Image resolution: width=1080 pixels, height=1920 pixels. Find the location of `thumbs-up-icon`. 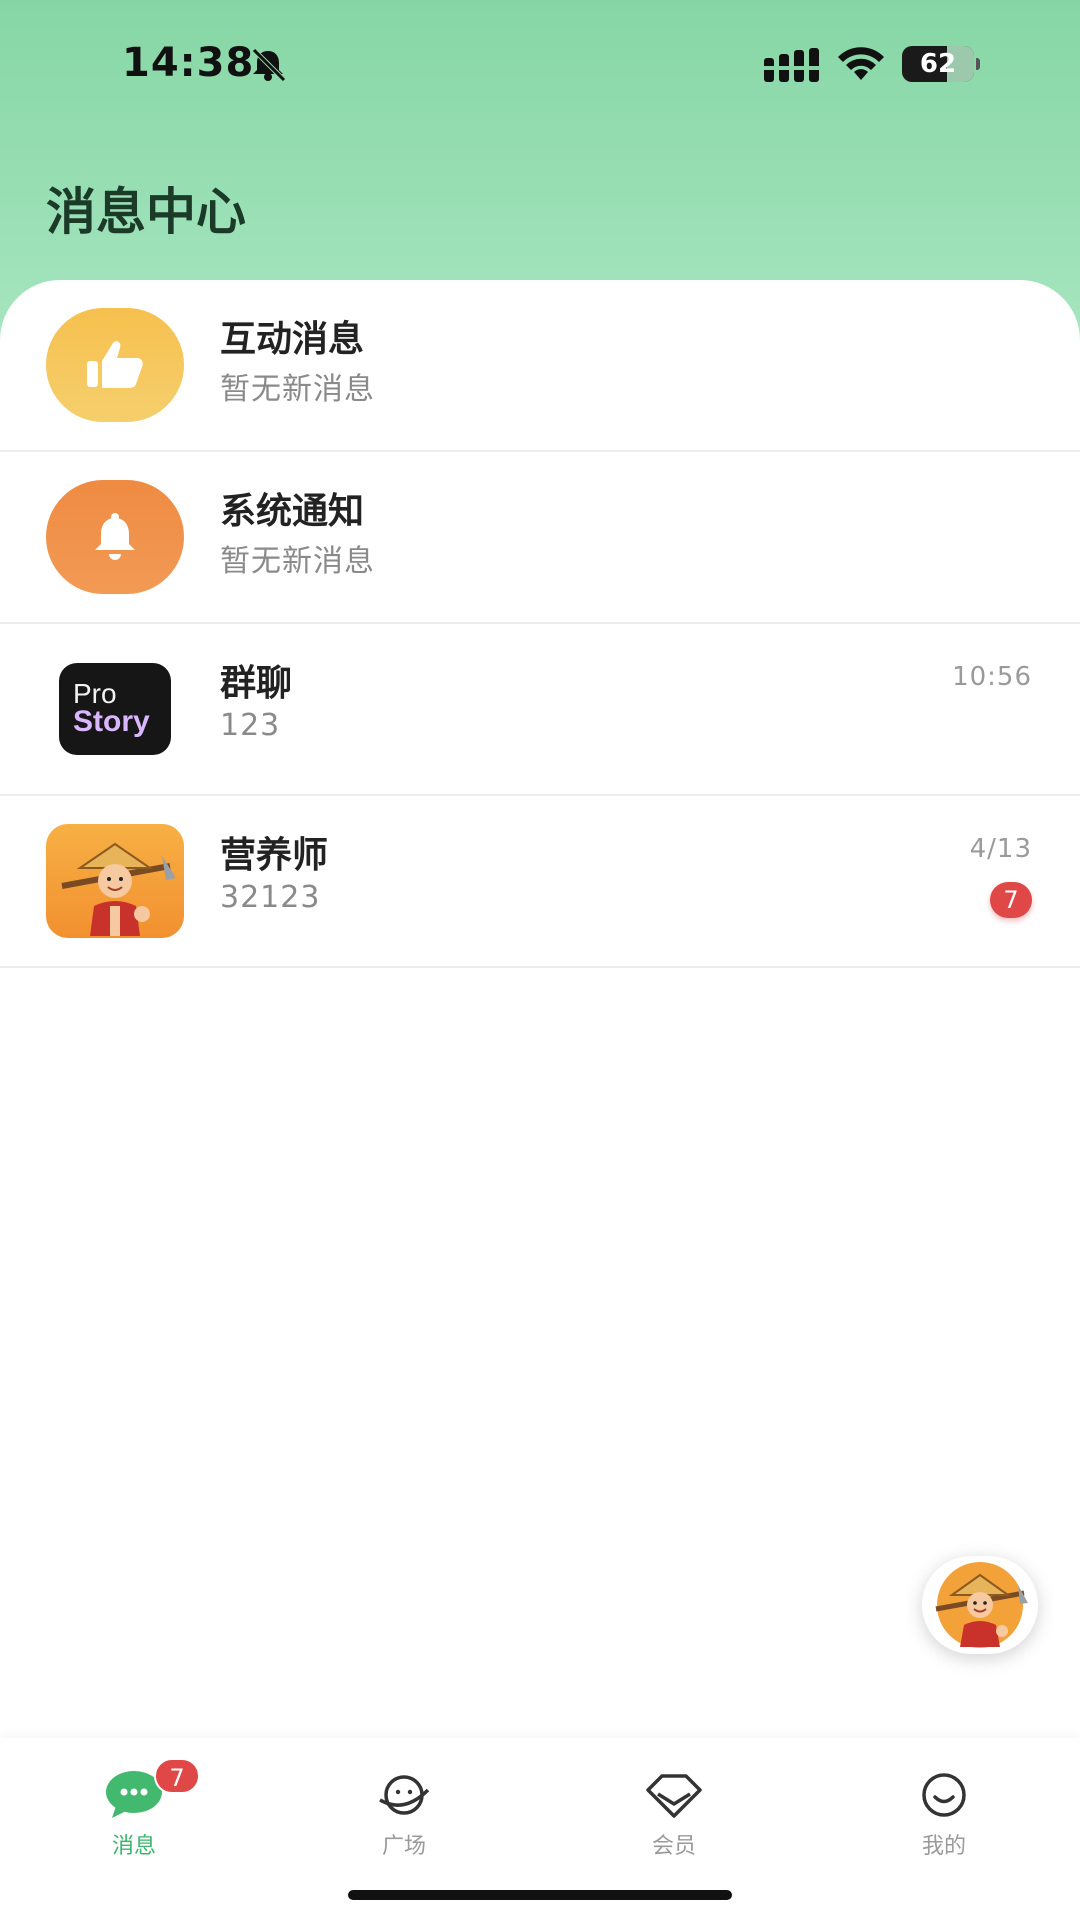

thumbs-up-icon is located at coordinates (115, 364).